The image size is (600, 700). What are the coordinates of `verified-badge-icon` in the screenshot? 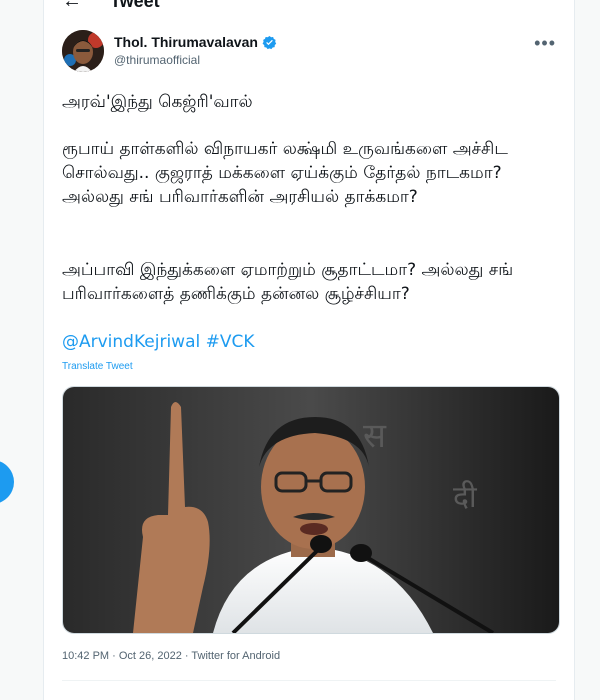 It's located at (269, 42).